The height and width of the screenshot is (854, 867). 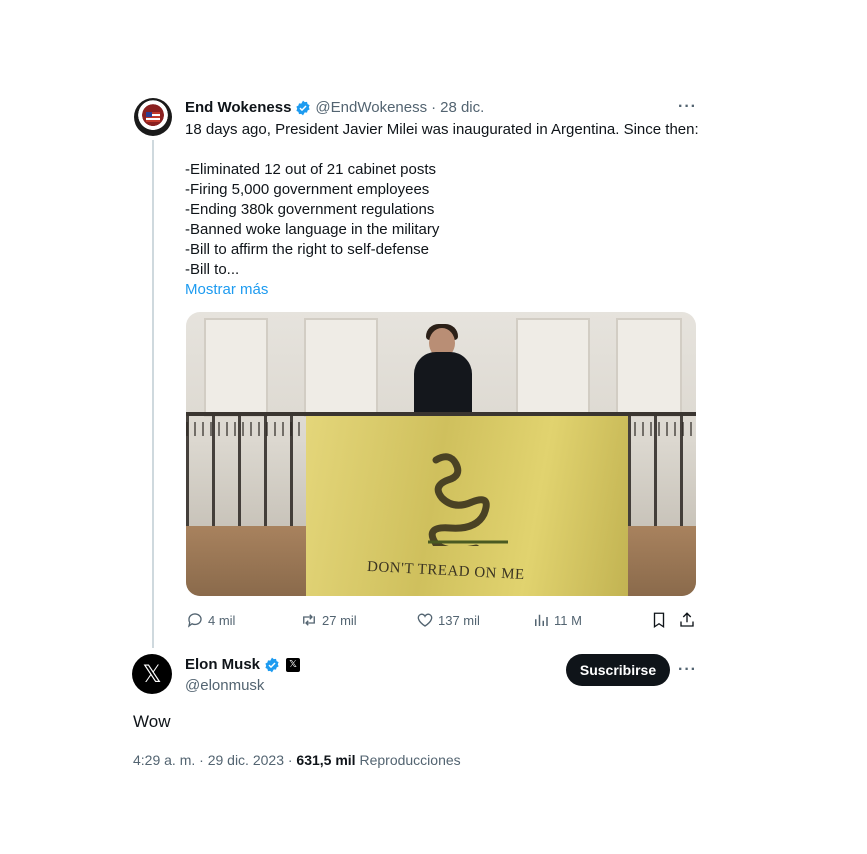 What do you see at coordinates (194, 620) in the screenshot?
I see `reply-icon` at bounding box center [194, 620].